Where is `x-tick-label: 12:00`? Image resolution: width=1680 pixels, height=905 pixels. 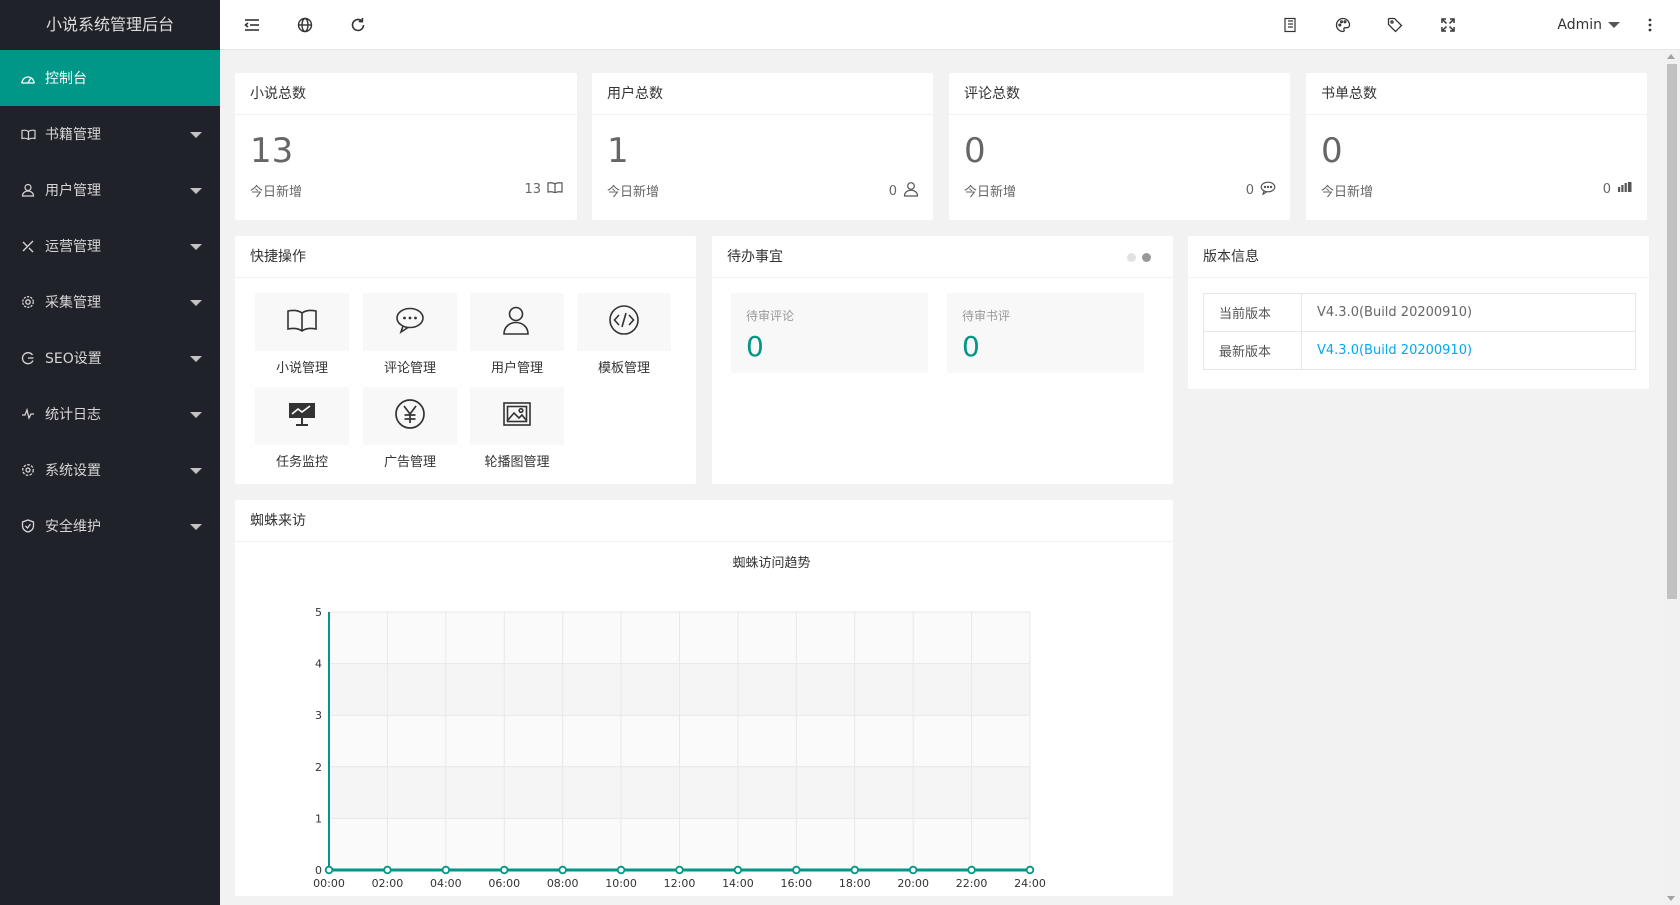
x-tick-label: 12:00 is located at coordinates (680, 883).